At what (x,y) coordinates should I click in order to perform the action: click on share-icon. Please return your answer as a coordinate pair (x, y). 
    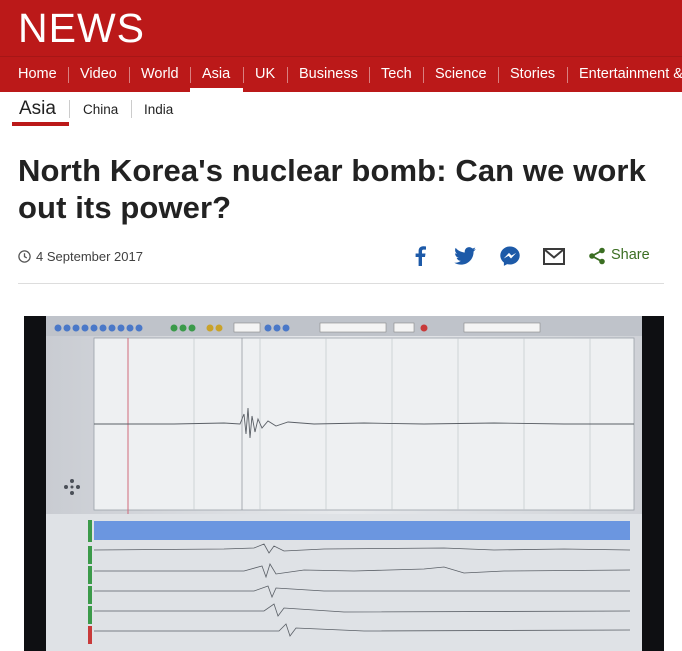
    Looking at the image, I should click on (597, 256).